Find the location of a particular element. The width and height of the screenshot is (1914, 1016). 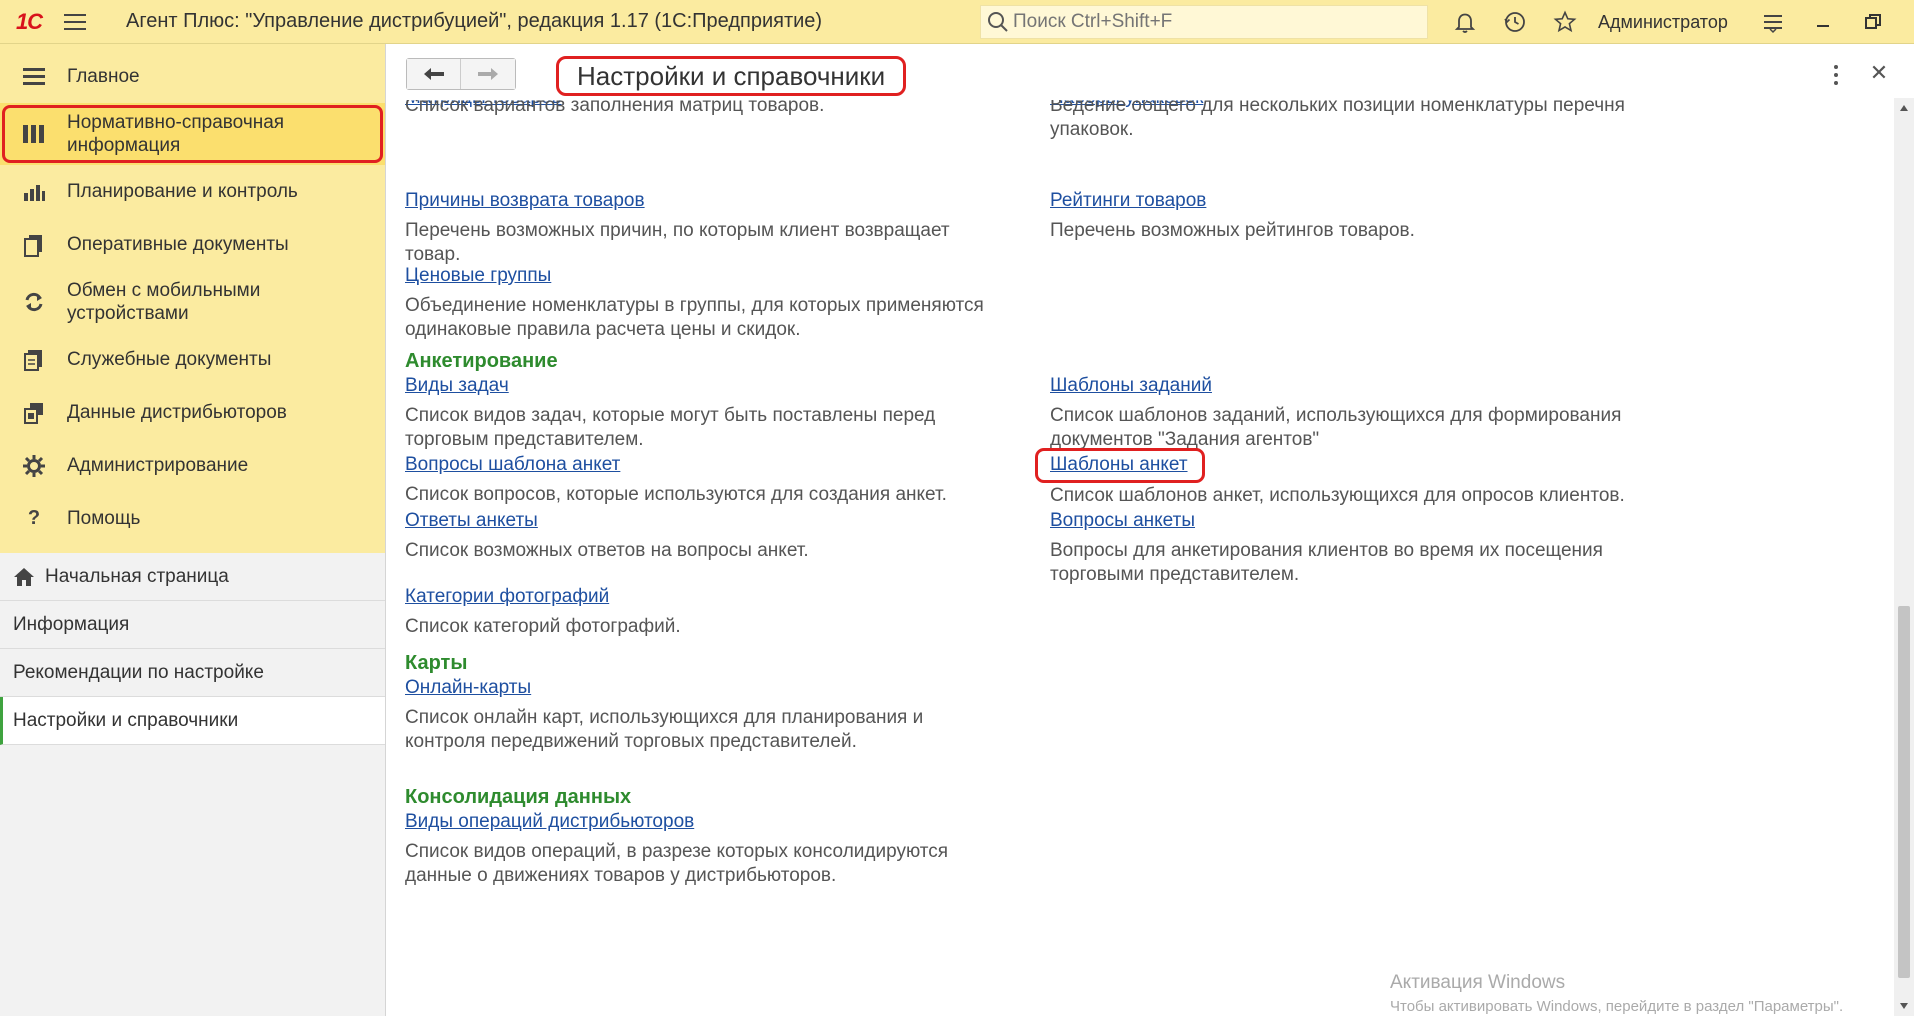

bell-icon is located at coordinates (1465, 22).